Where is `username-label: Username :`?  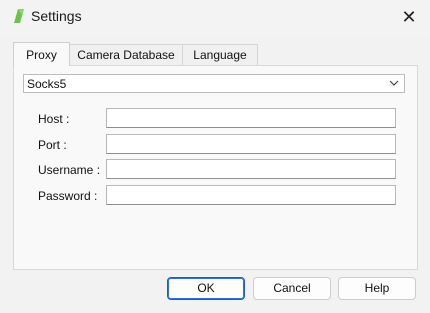
username-label: Username : is located at coordinates (69, 170).